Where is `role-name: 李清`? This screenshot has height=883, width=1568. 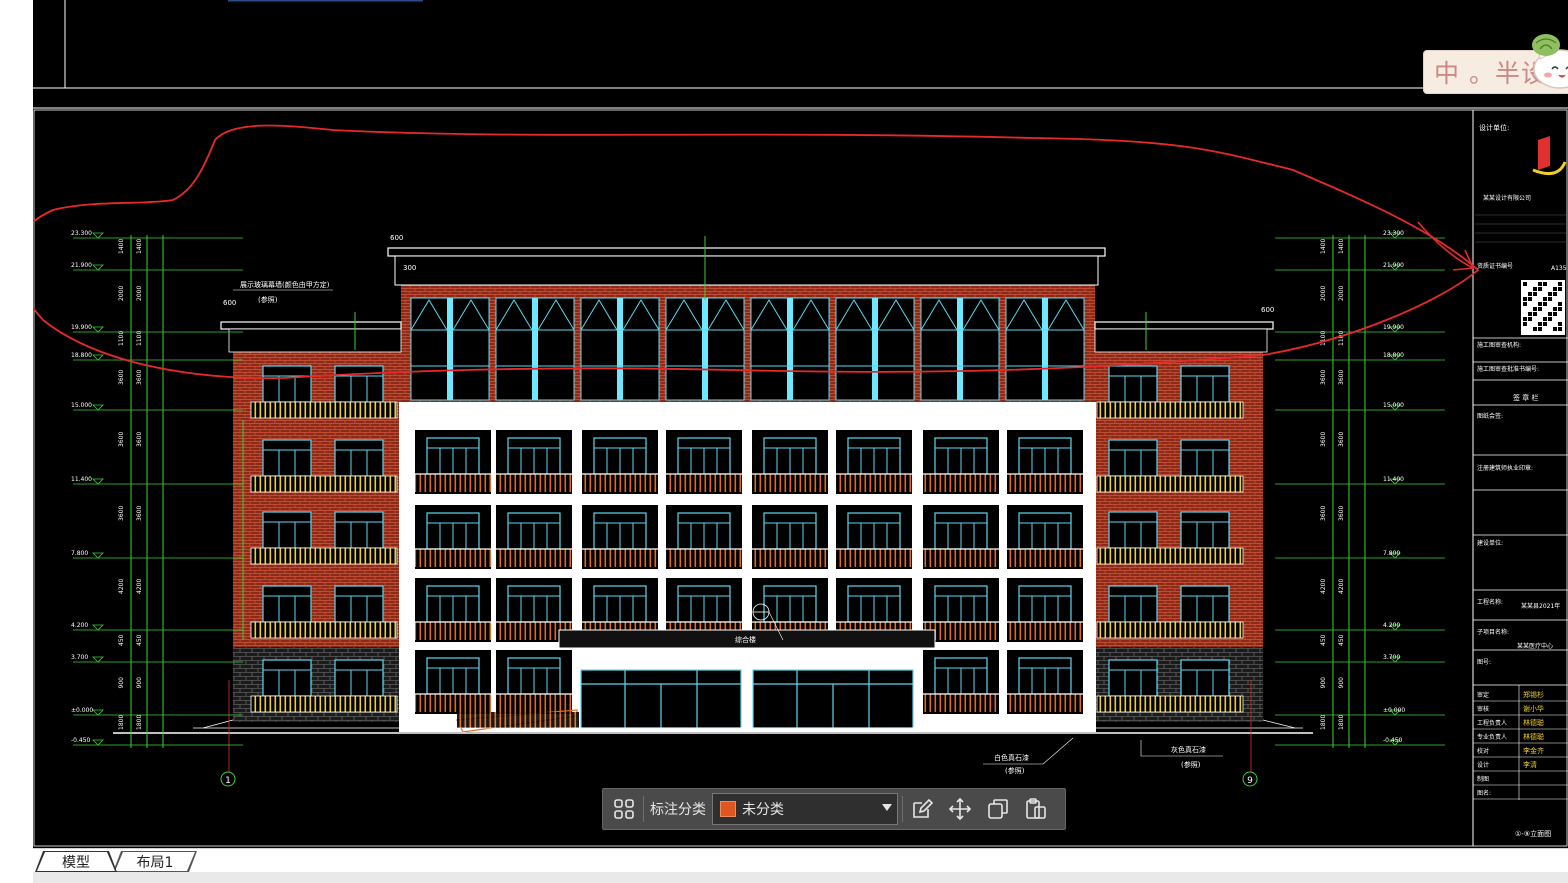 role-name: 李清 is located at coordinates (1530, 764).